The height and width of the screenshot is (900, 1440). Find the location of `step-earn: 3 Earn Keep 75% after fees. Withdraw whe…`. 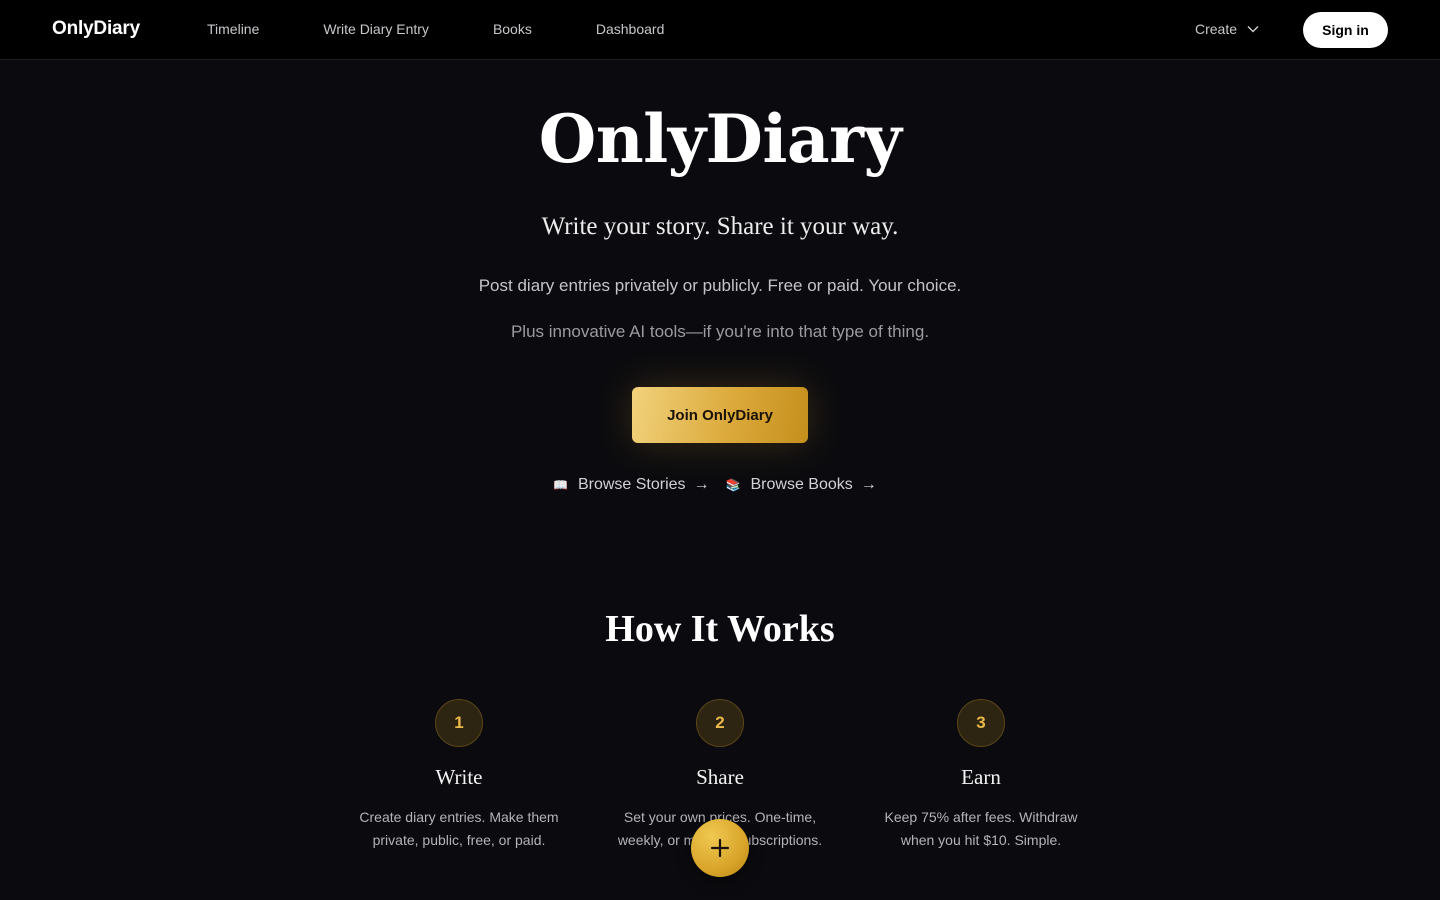

step-earn: 3 Earn Keep 75% after fees. Withdraw whe… is located at coordinates (981, 775).